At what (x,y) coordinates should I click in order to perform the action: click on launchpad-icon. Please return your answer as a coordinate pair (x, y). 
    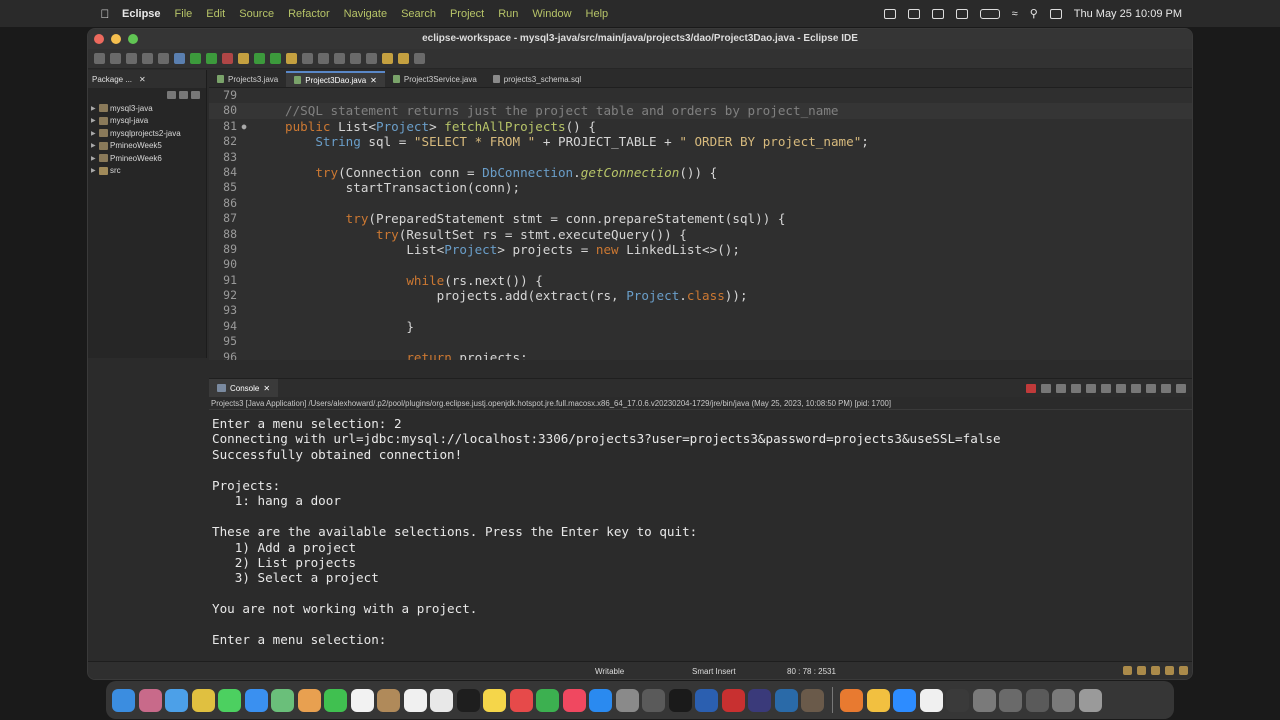
    Looking at the image, I should click on (150, 700).